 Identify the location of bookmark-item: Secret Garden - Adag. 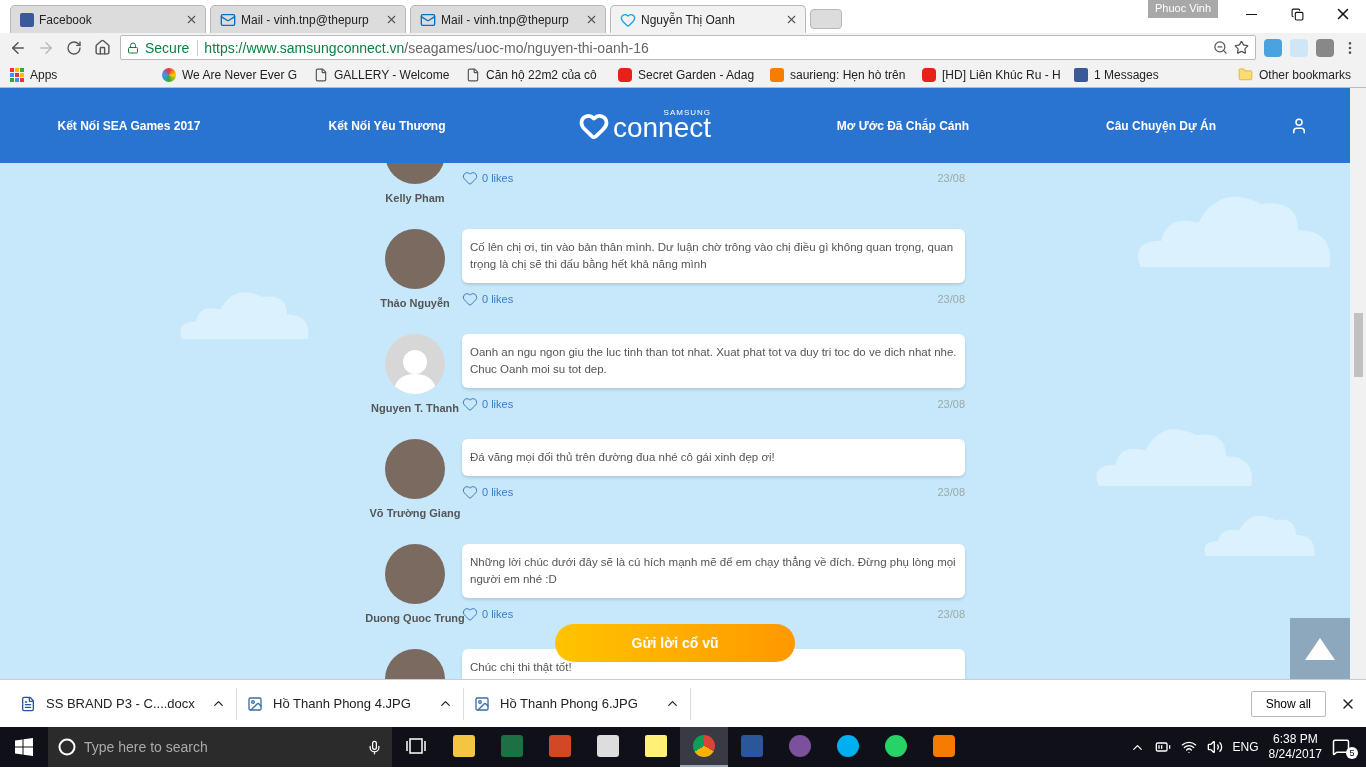
(688, 74).